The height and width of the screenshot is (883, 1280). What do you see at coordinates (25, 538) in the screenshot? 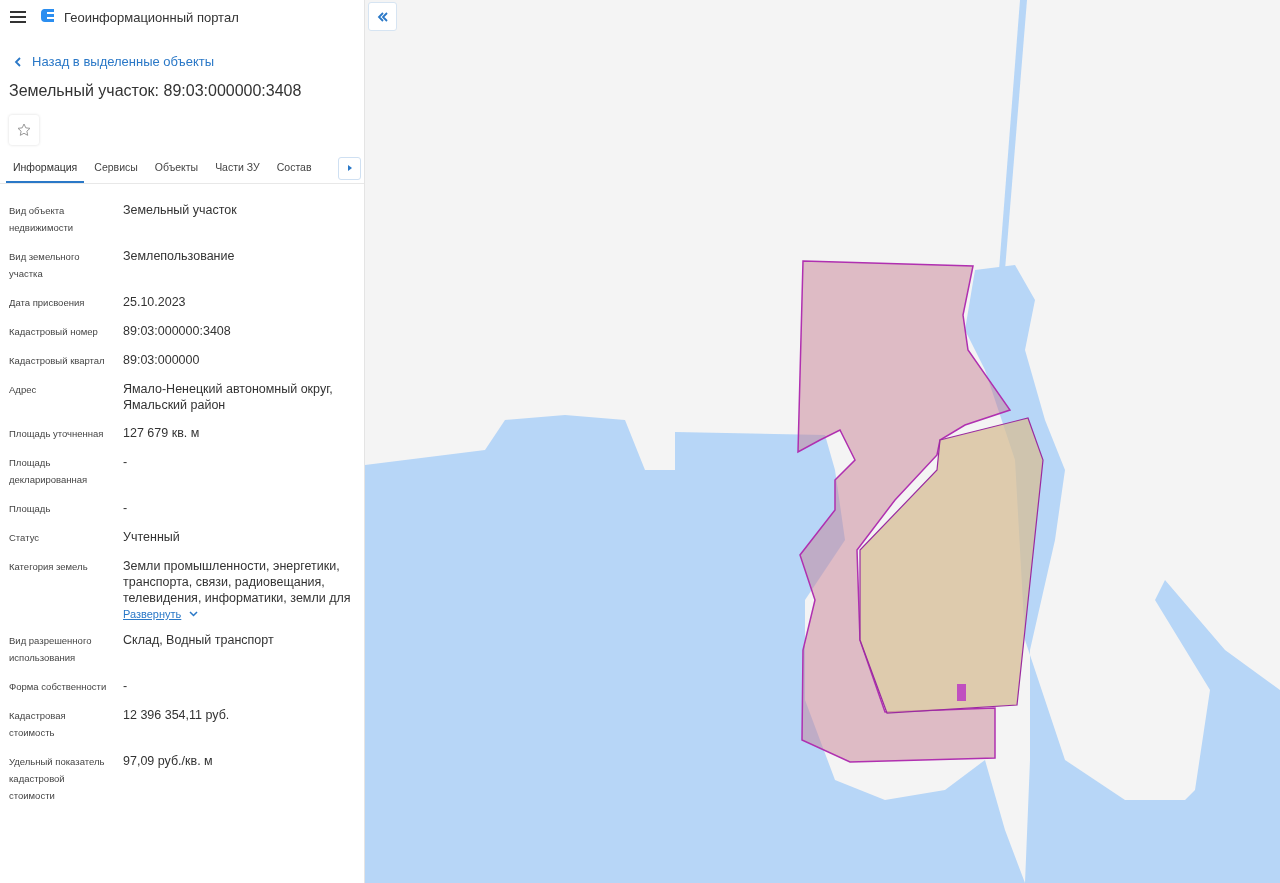
I see `field-label: Статус` at bounding box center [25, 538].